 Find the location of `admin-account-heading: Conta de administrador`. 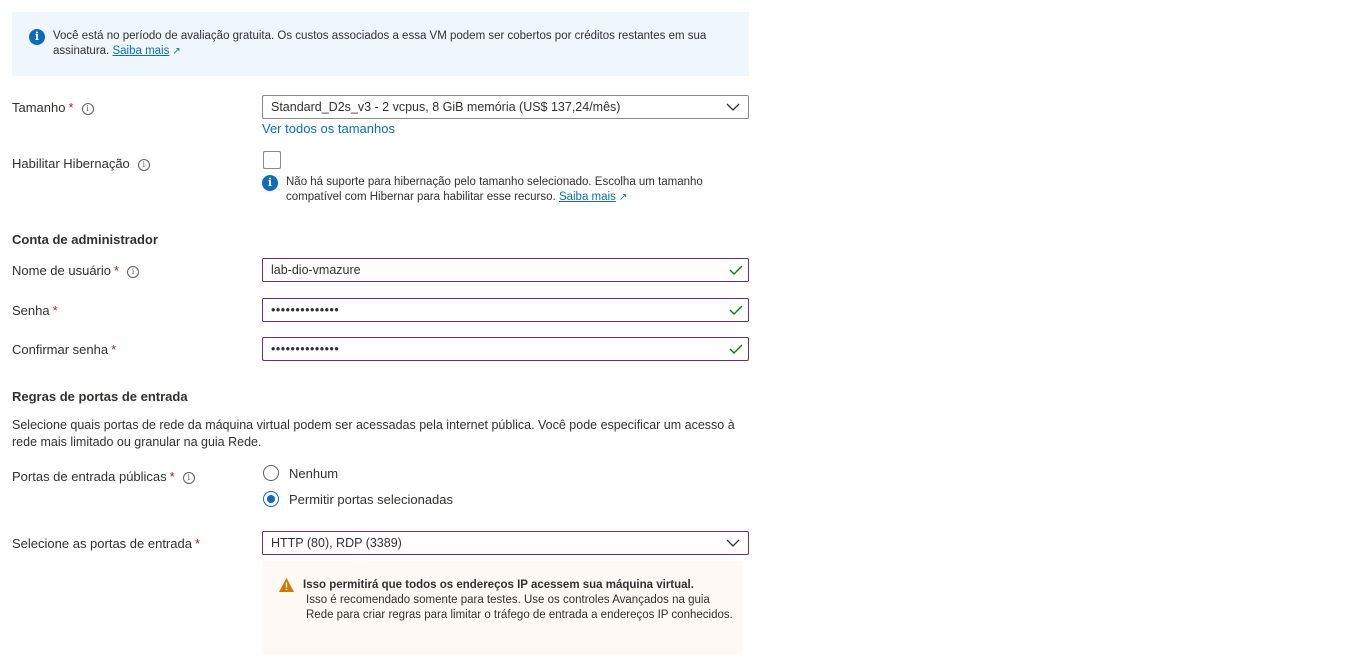

admin-account-heading: Conta de administrador is located at coordinates (85, 239).